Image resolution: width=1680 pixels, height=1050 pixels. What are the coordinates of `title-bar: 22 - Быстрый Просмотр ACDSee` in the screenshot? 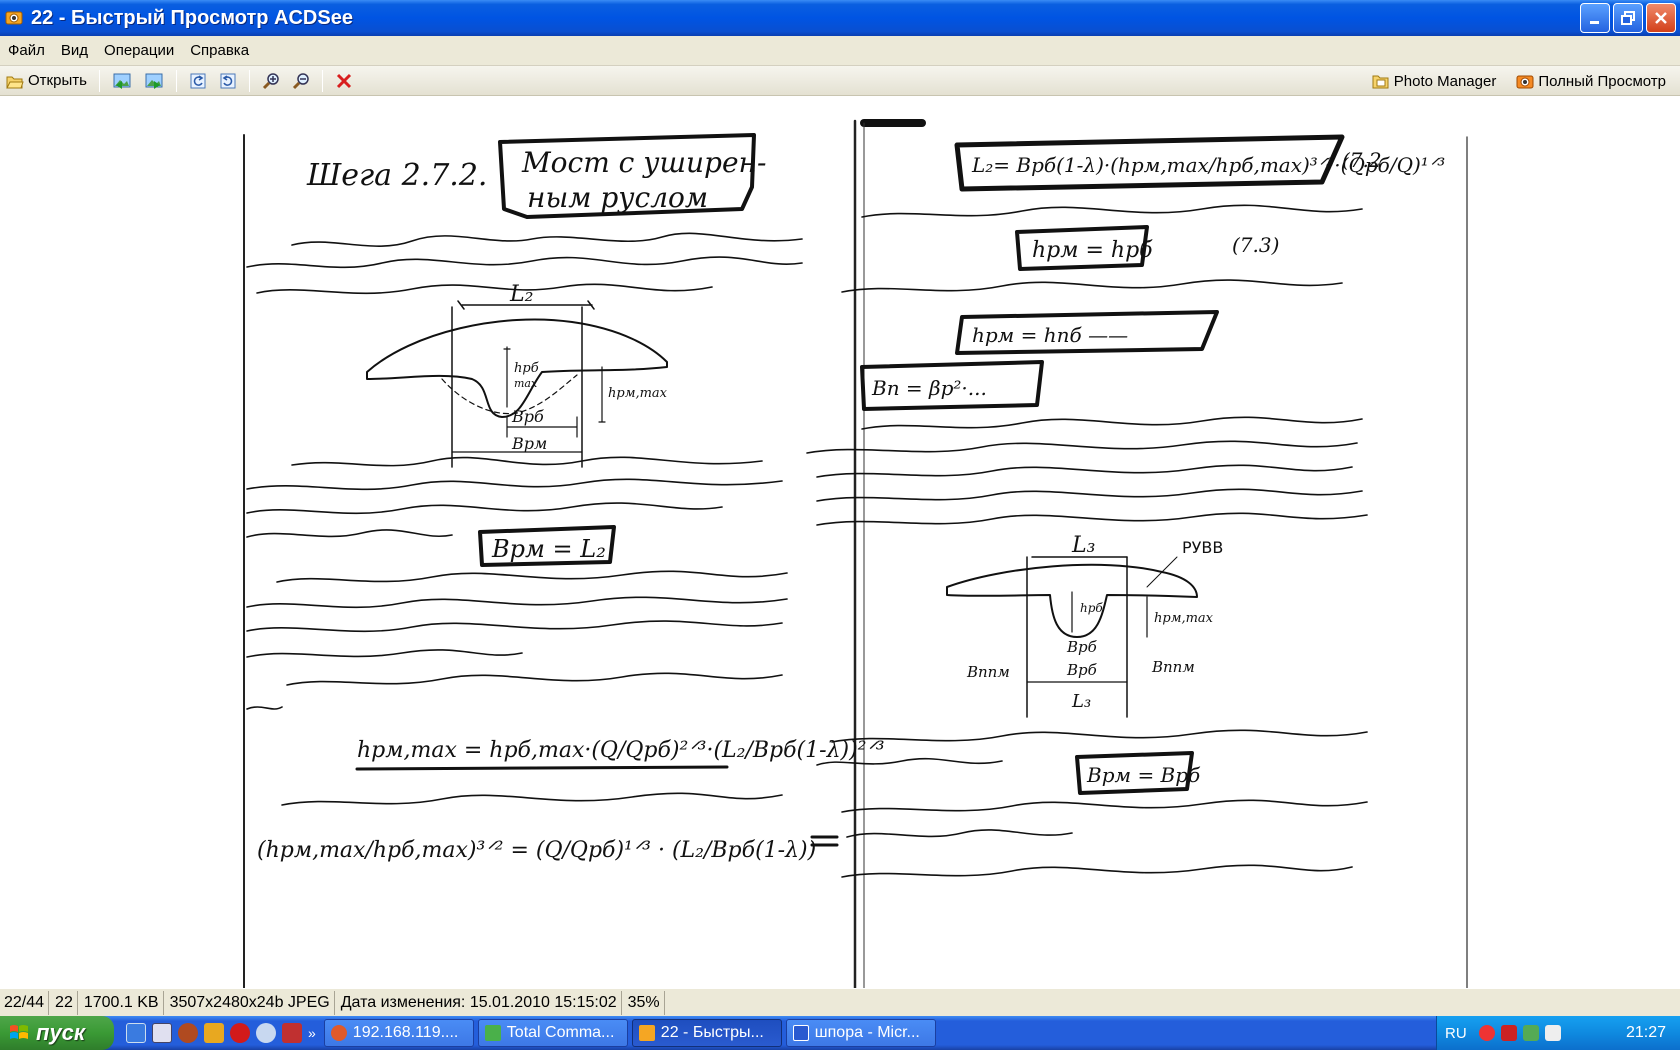 It's located at (840, 18).